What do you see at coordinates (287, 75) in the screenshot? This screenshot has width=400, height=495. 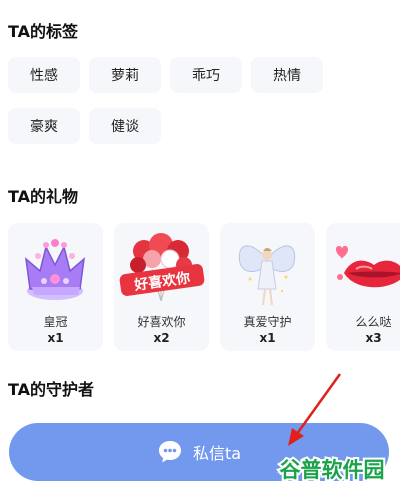 I see `tag-reqing: 热情` at bounding box center [287, 75].